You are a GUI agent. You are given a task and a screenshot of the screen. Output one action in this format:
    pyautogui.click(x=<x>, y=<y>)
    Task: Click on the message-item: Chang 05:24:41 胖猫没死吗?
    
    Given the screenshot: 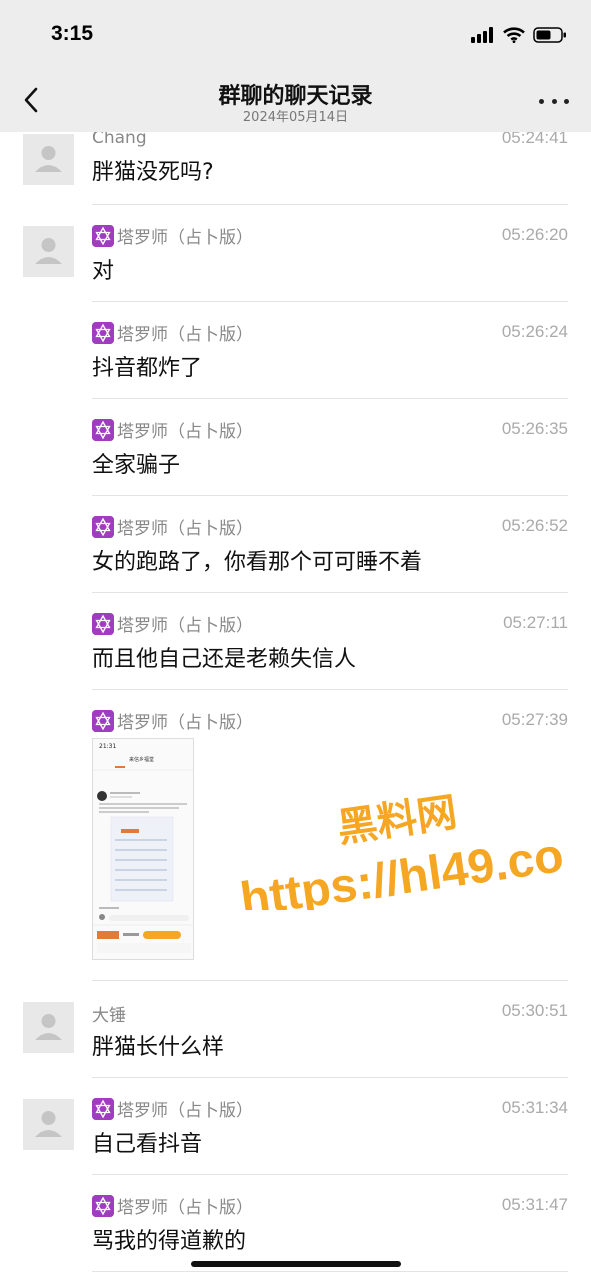 What is the action you would take?
    pyautogui.click(x=295, y=168)
    